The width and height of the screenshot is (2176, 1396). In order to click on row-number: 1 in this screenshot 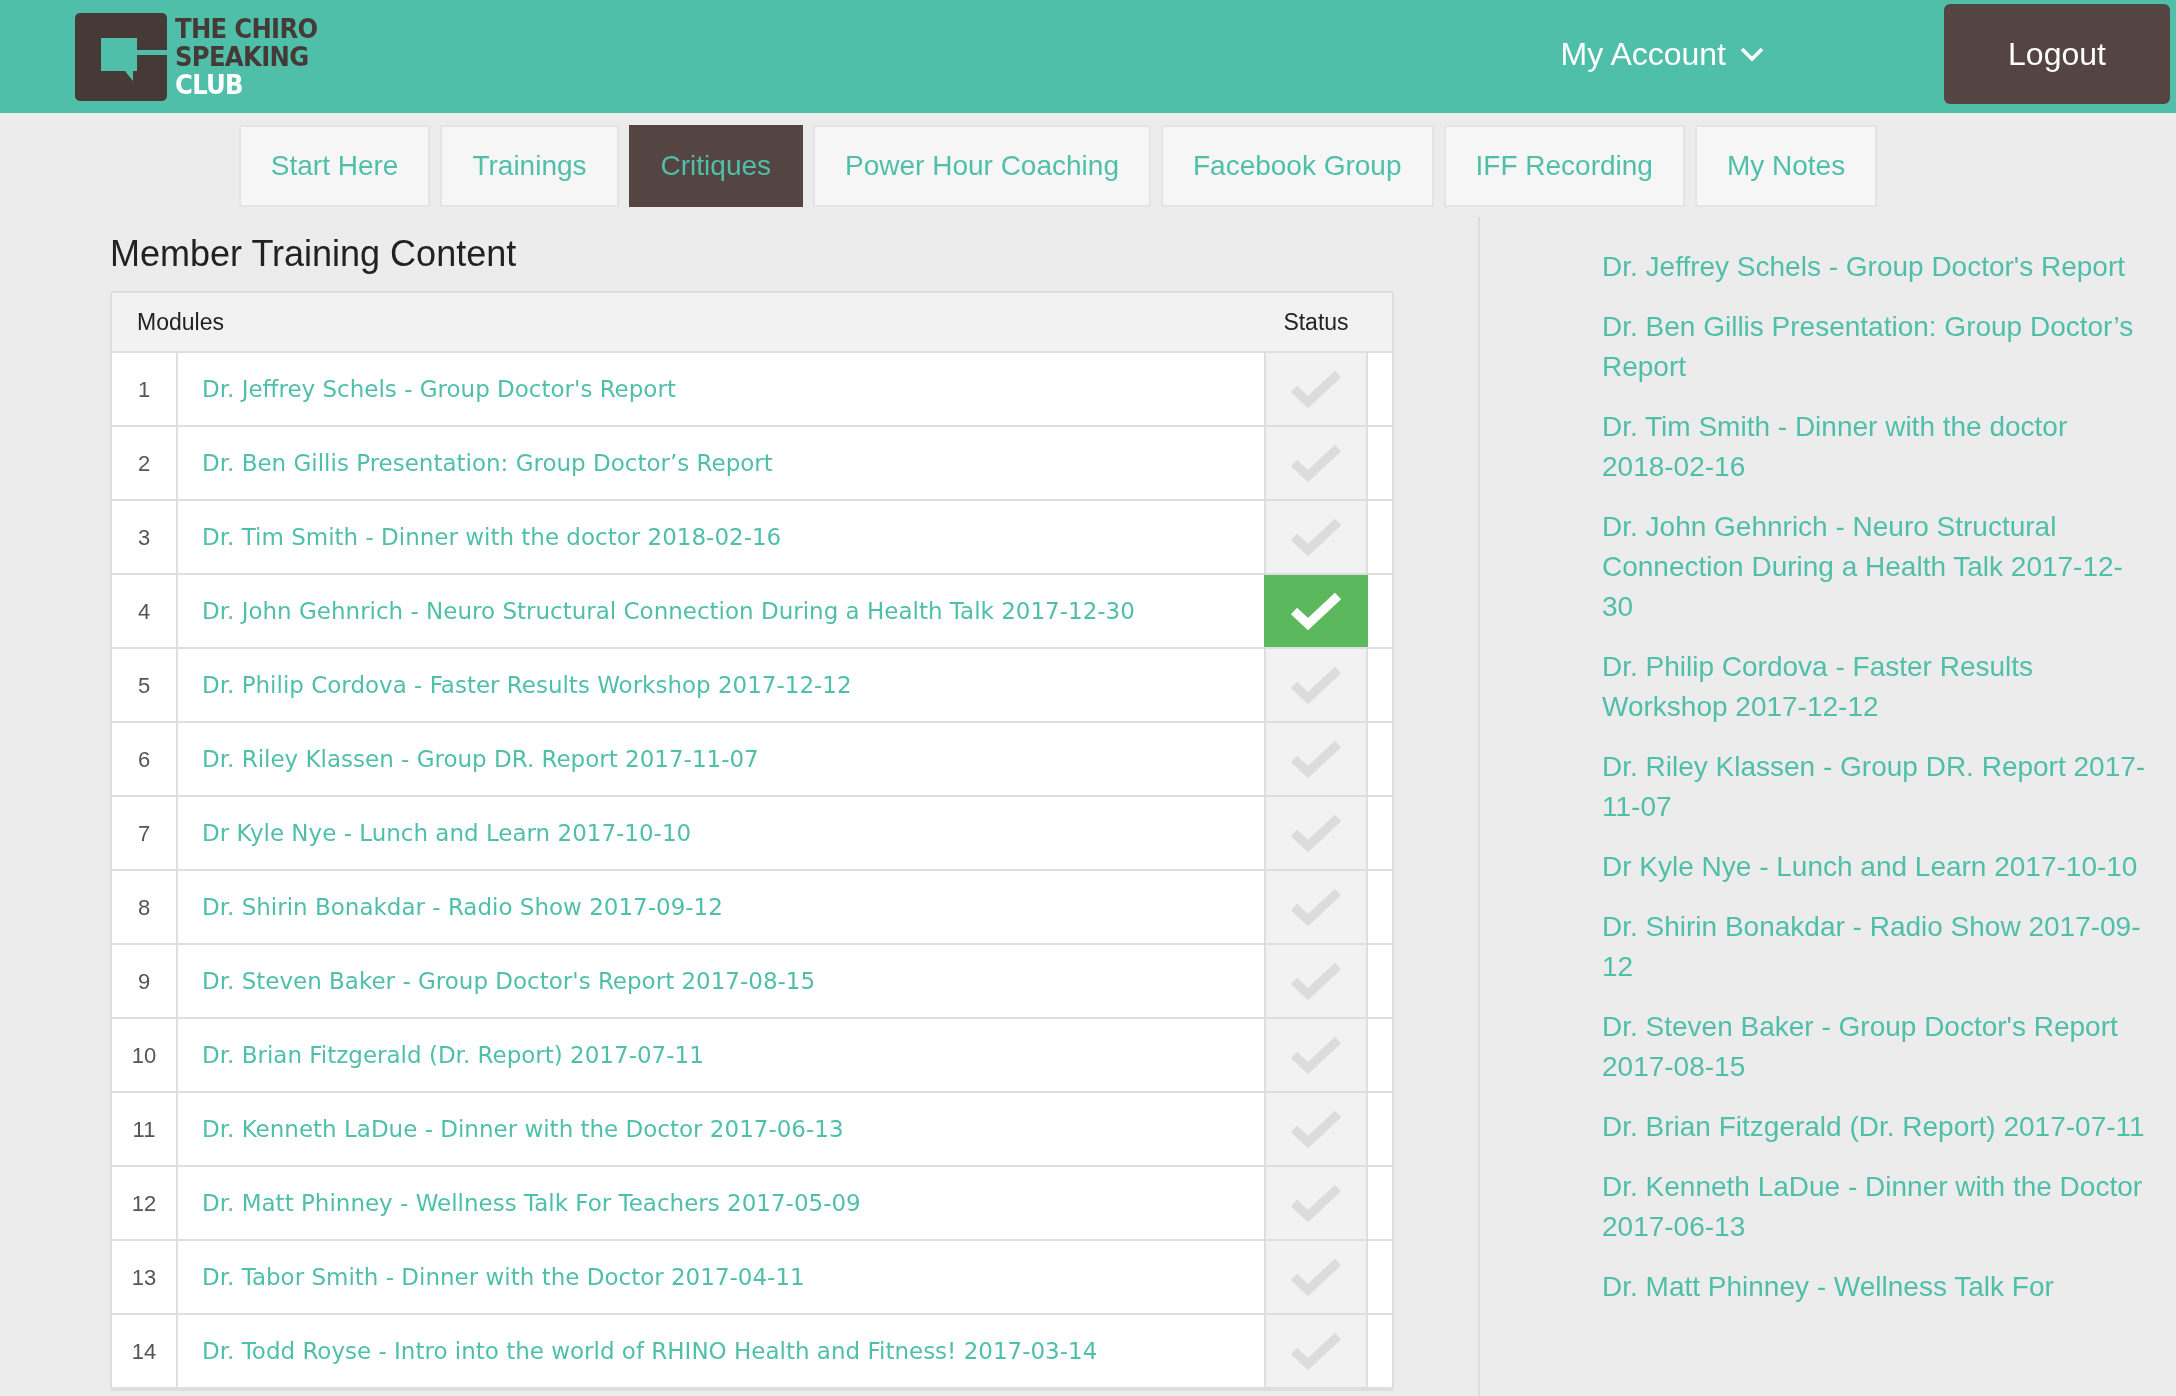, I will do `click(145, 389)`.